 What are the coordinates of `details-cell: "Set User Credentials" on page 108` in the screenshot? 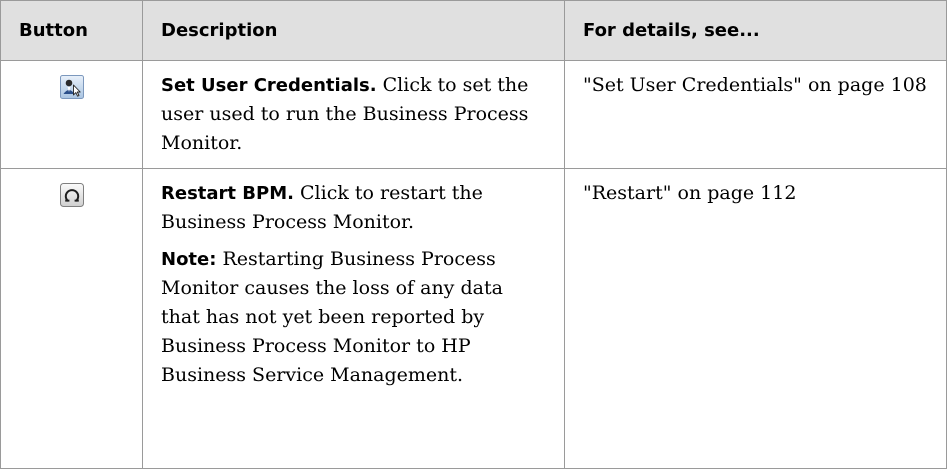 It's located at (755, 114).